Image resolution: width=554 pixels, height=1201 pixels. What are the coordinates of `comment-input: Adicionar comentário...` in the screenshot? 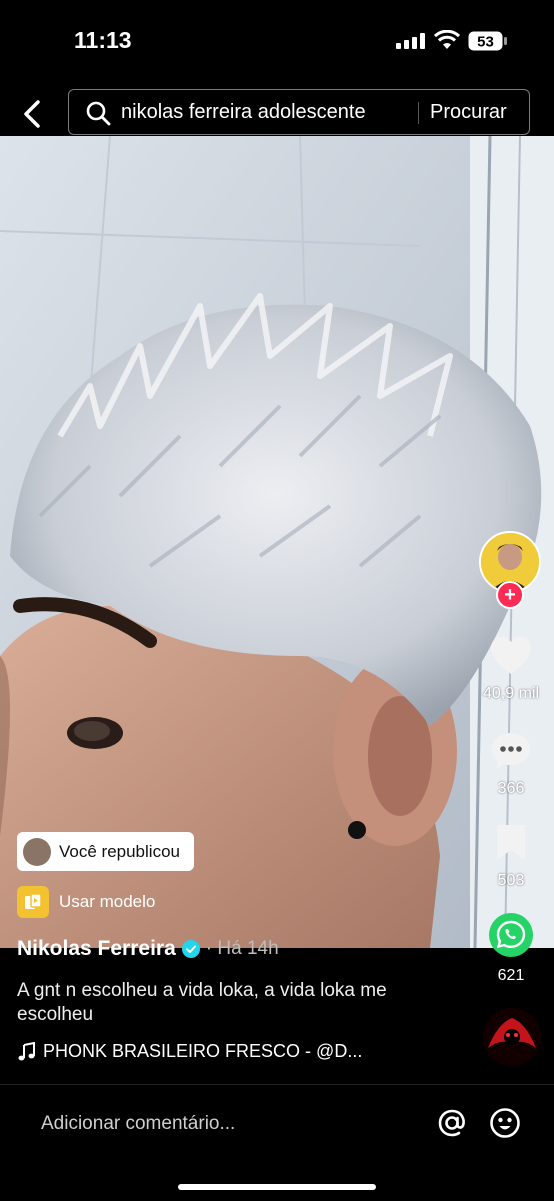 It's located at (138, 1124).